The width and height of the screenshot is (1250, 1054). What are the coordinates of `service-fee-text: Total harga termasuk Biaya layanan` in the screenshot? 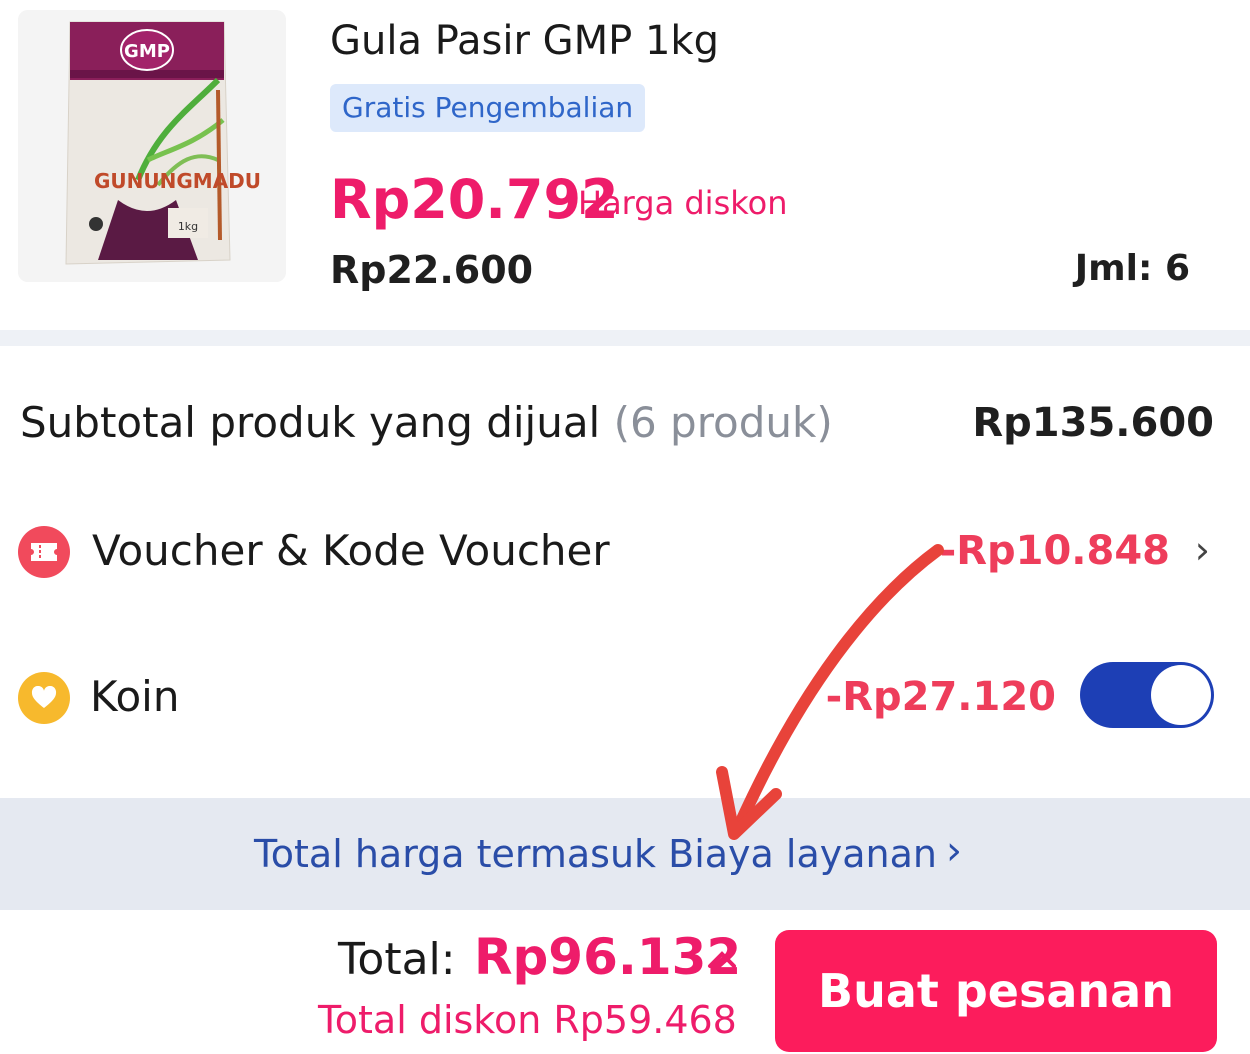 It's located at (595, 854).